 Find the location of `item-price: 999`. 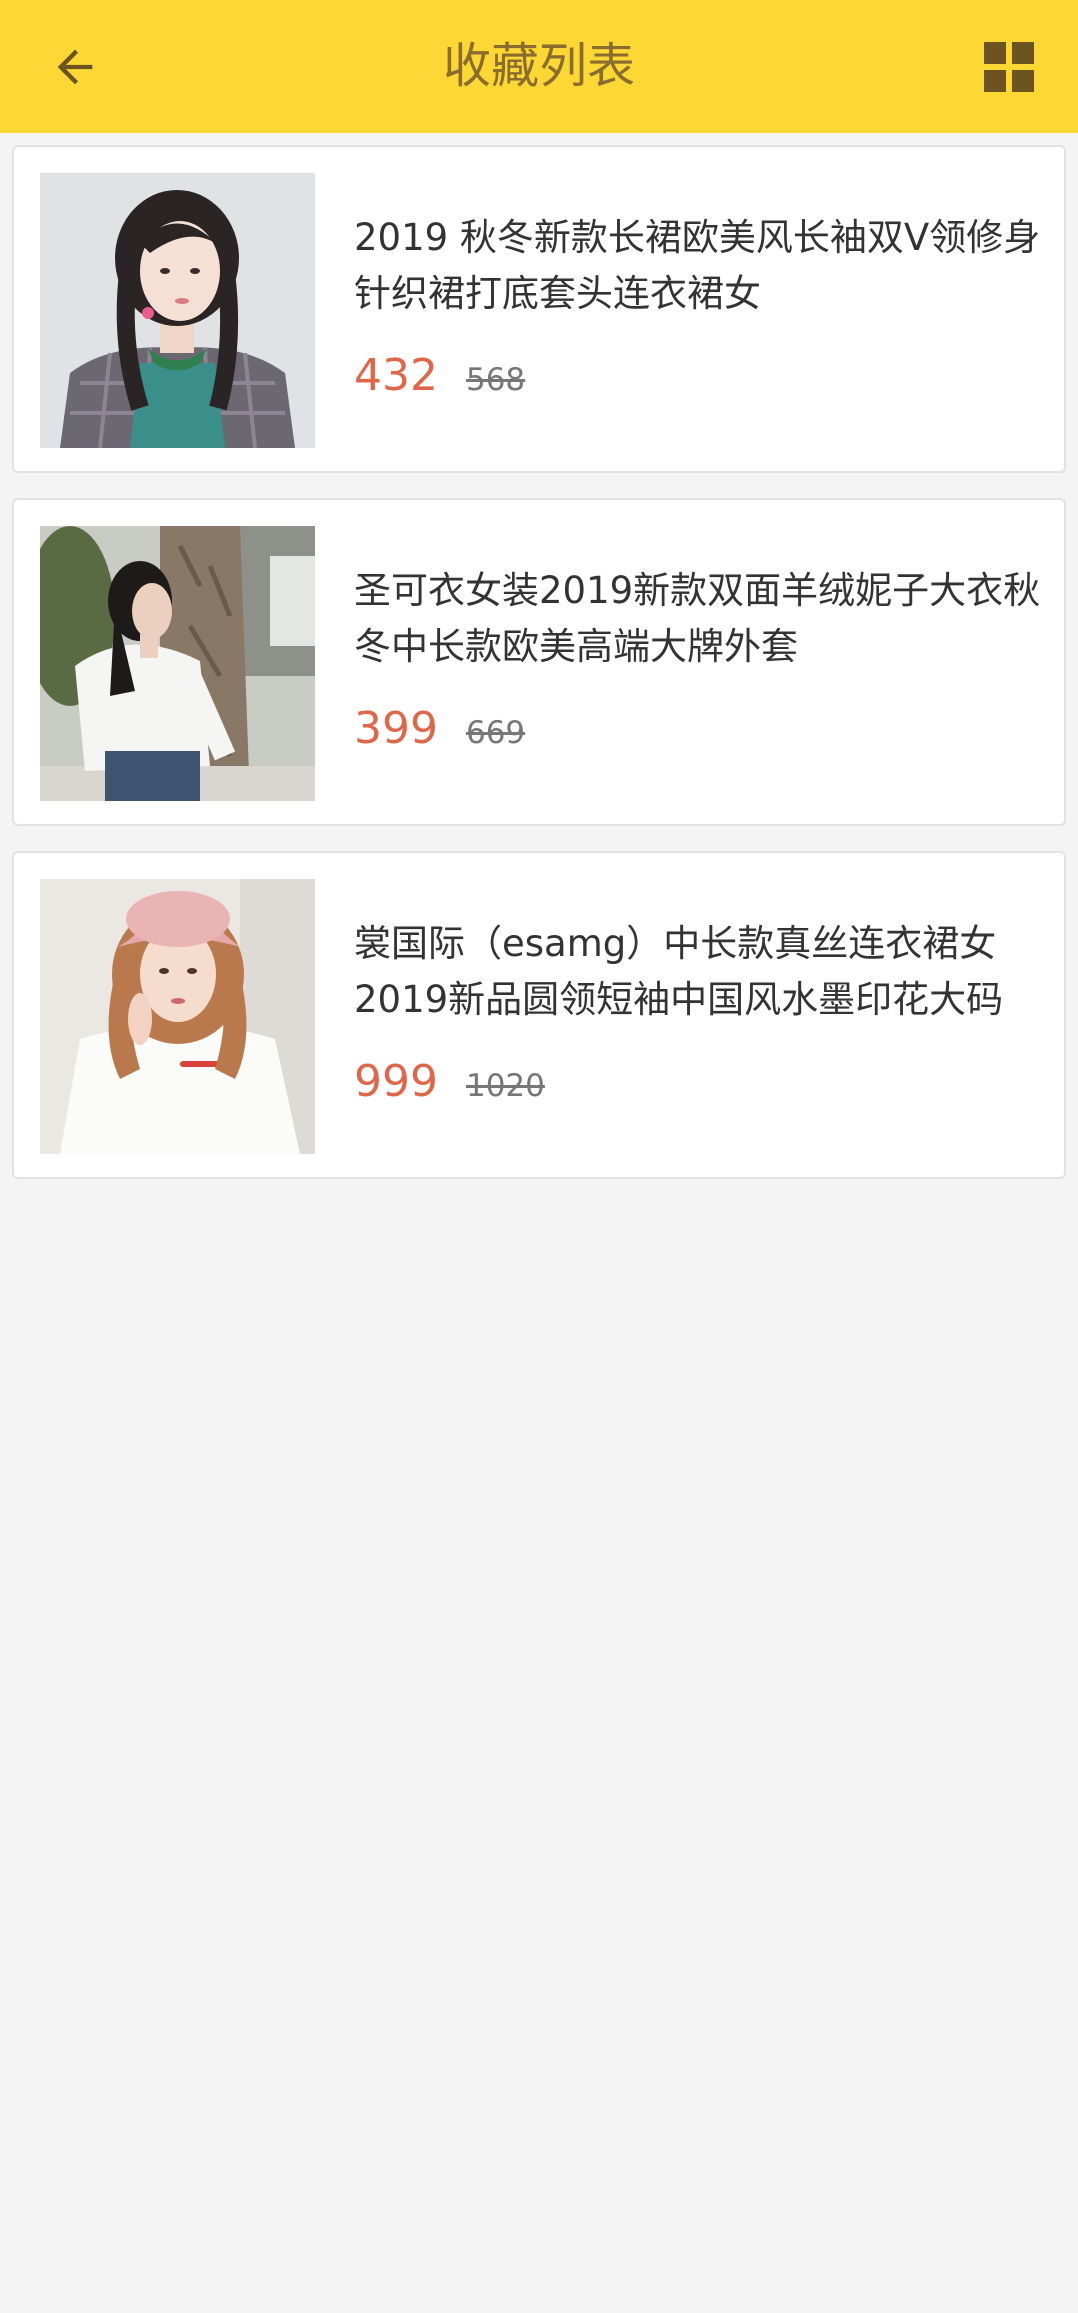

item-price: 999 is located at coordinates (396, 1081).